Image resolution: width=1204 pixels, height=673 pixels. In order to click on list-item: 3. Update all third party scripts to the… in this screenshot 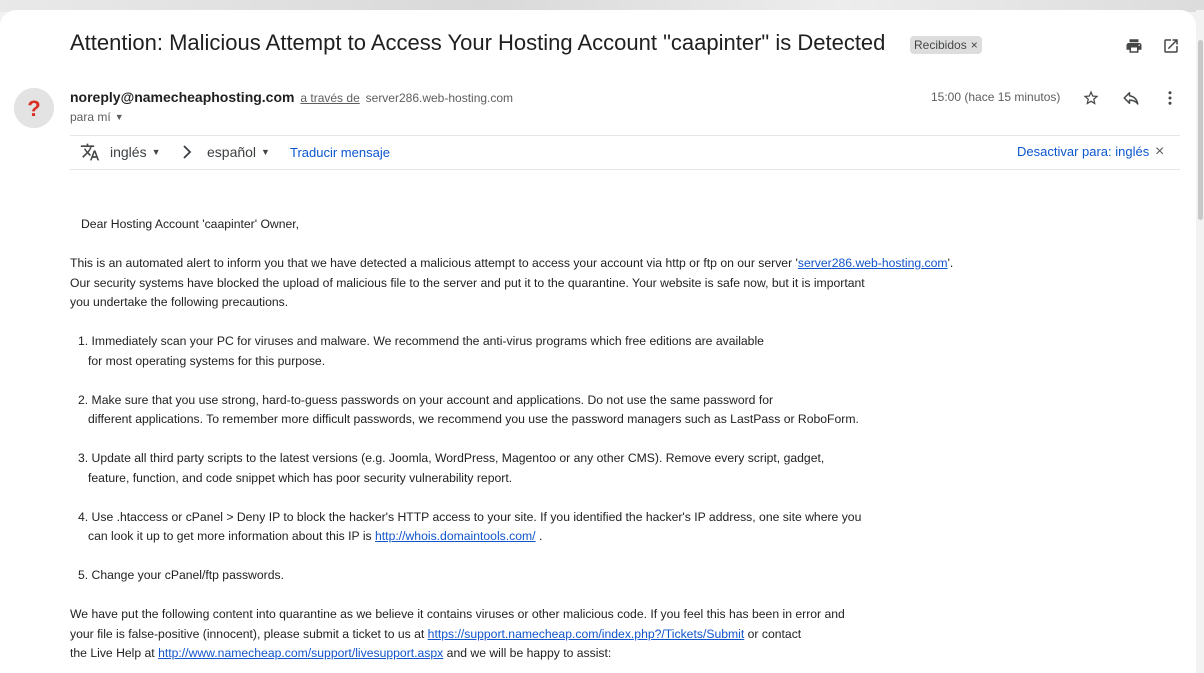, I will do `click(451, 458)`.